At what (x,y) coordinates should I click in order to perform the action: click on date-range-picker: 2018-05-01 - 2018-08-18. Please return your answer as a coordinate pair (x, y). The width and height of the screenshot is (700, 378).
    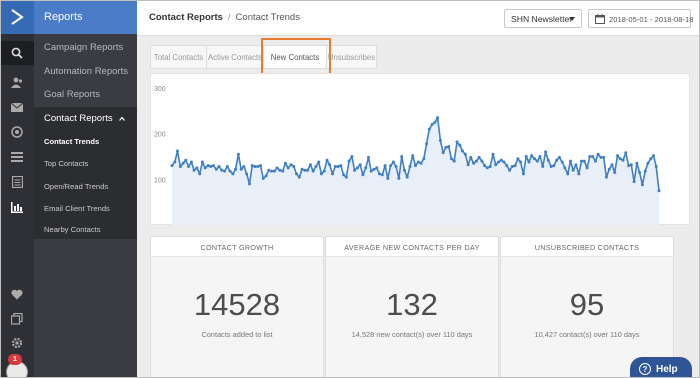
    Looking at the image, I should click on (640, 18).